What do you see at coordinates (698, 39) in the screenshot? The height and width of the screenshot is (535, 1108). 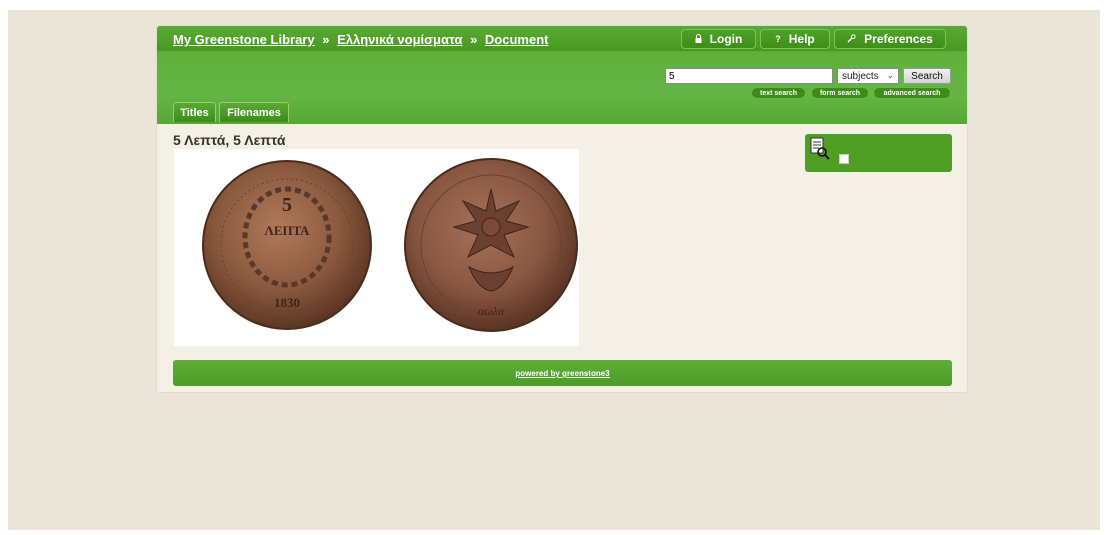 I see `lock-icon` at bounding box center [698, 39].